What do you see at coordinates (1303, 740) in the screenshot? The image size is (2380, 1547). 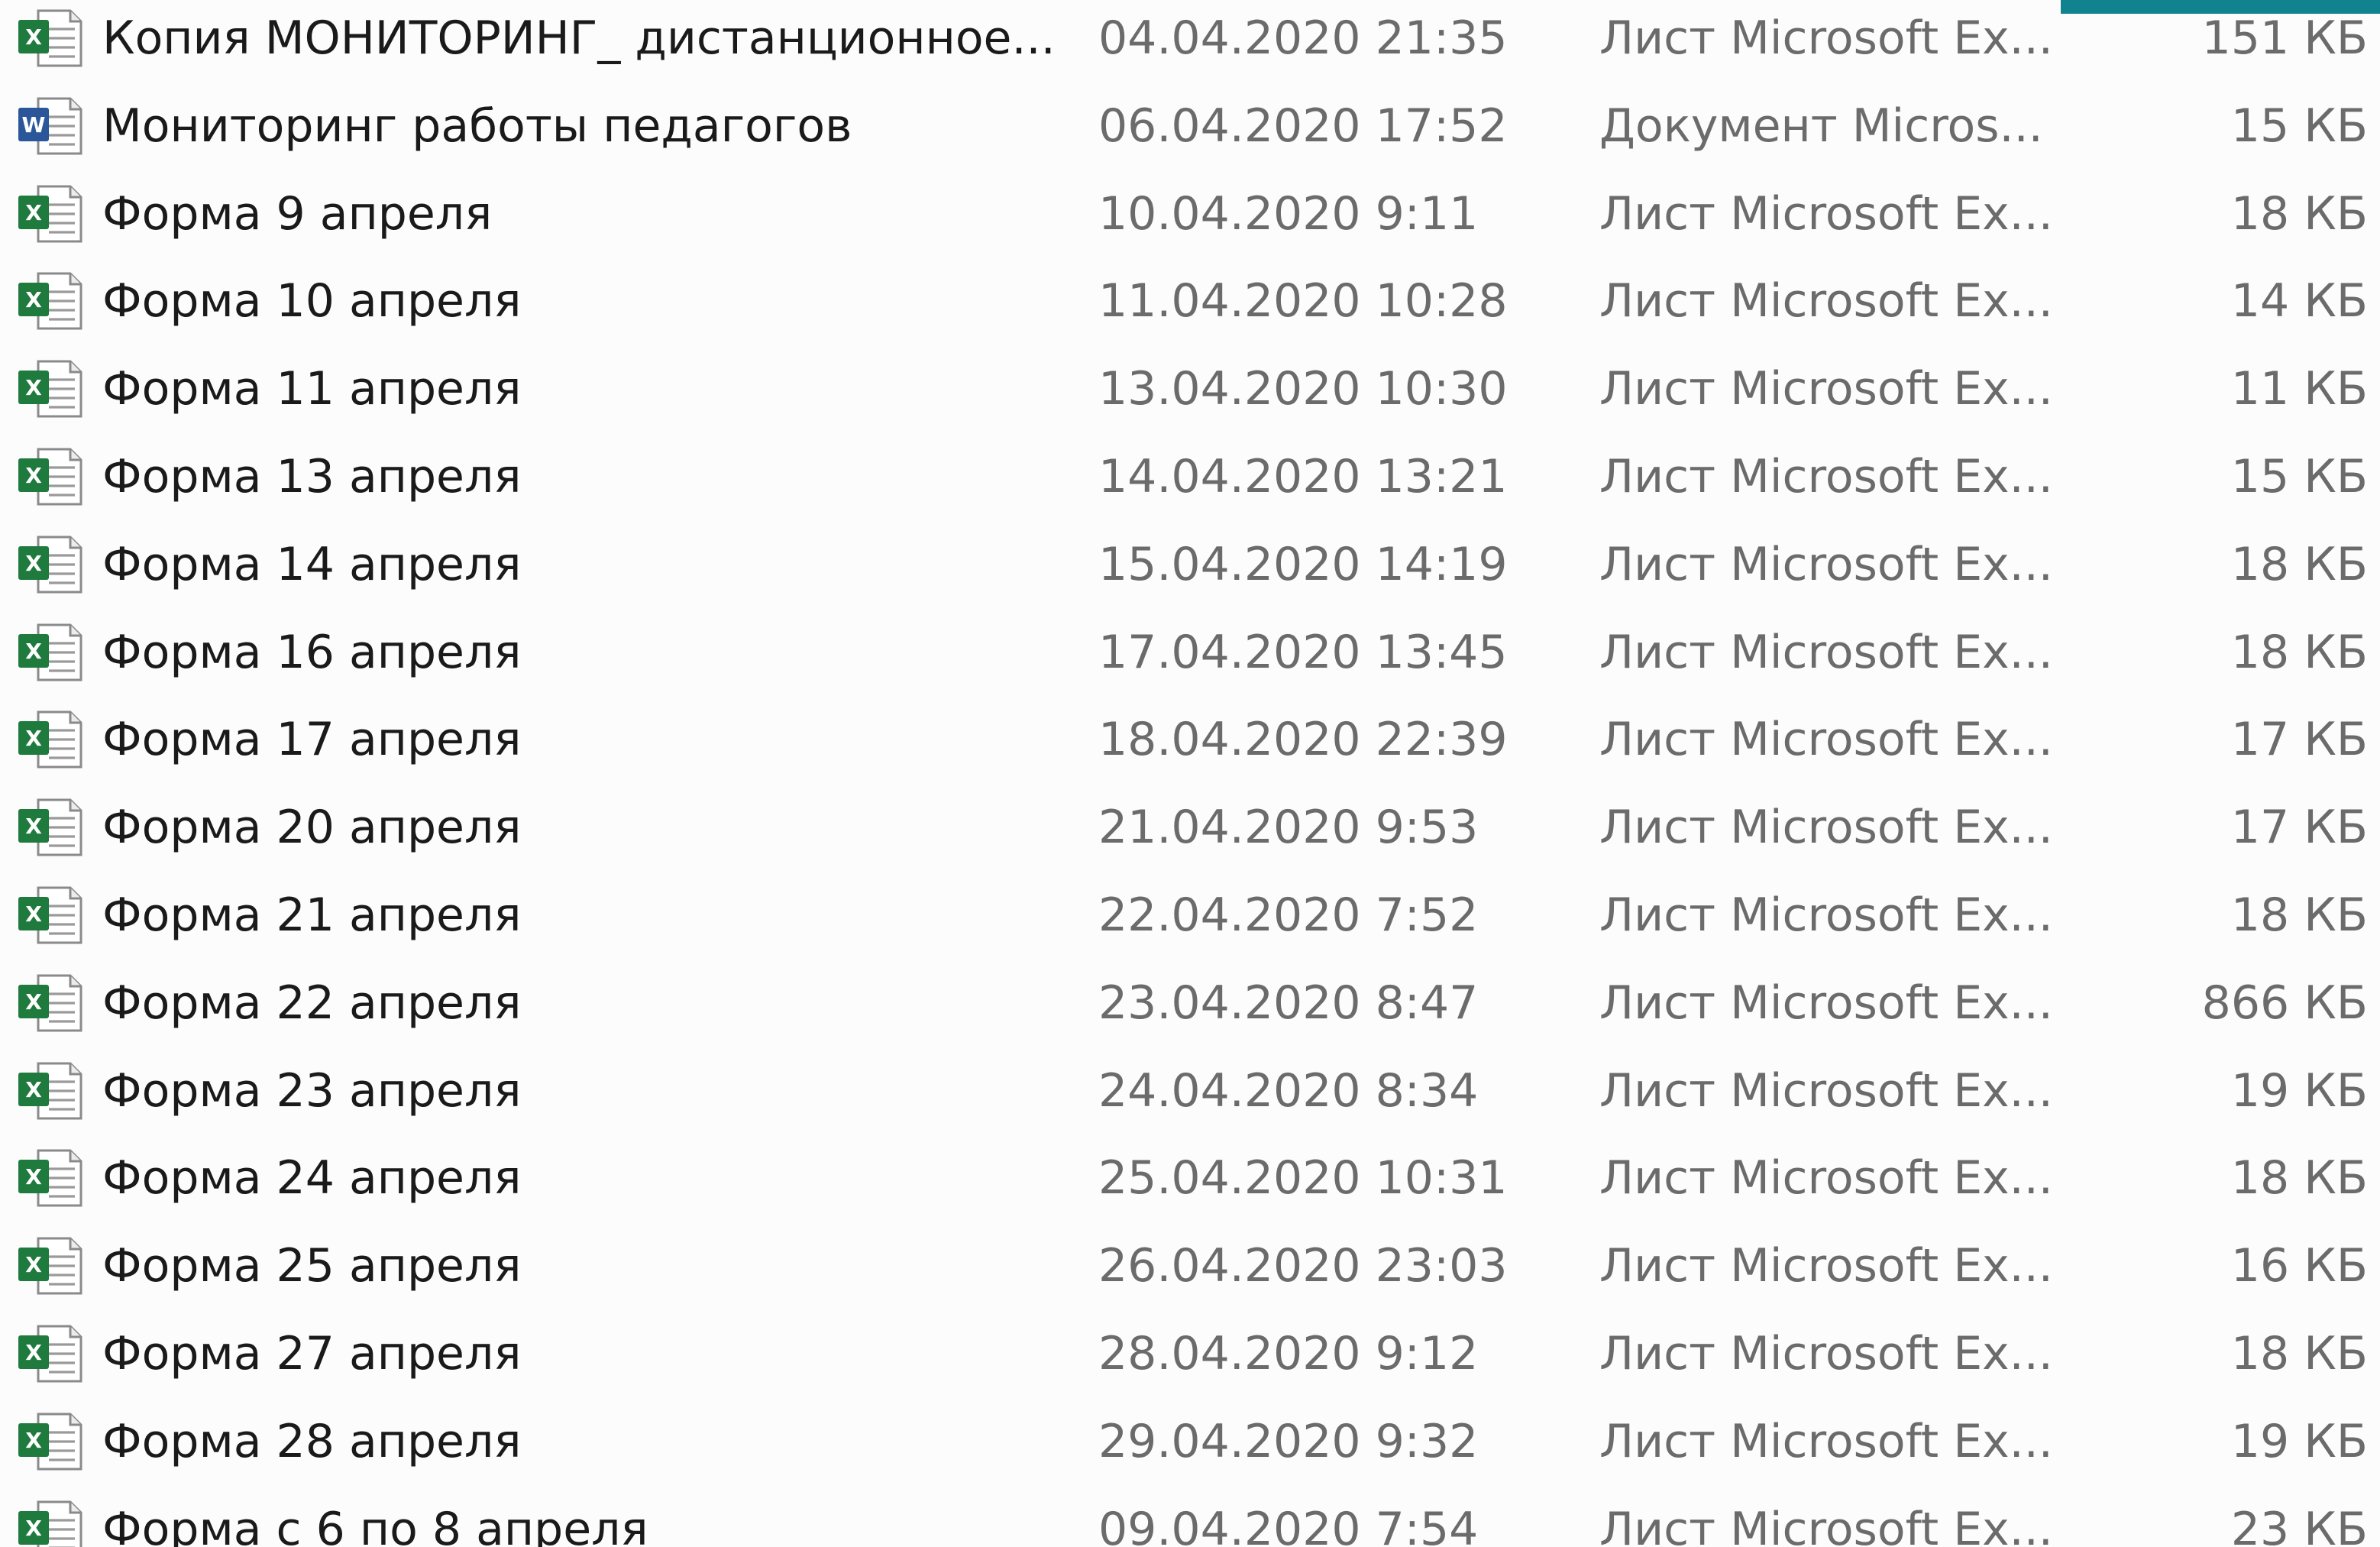 I see `file-date-modified: 18.04.2020 22:39` at bounding box center [1303, 740].